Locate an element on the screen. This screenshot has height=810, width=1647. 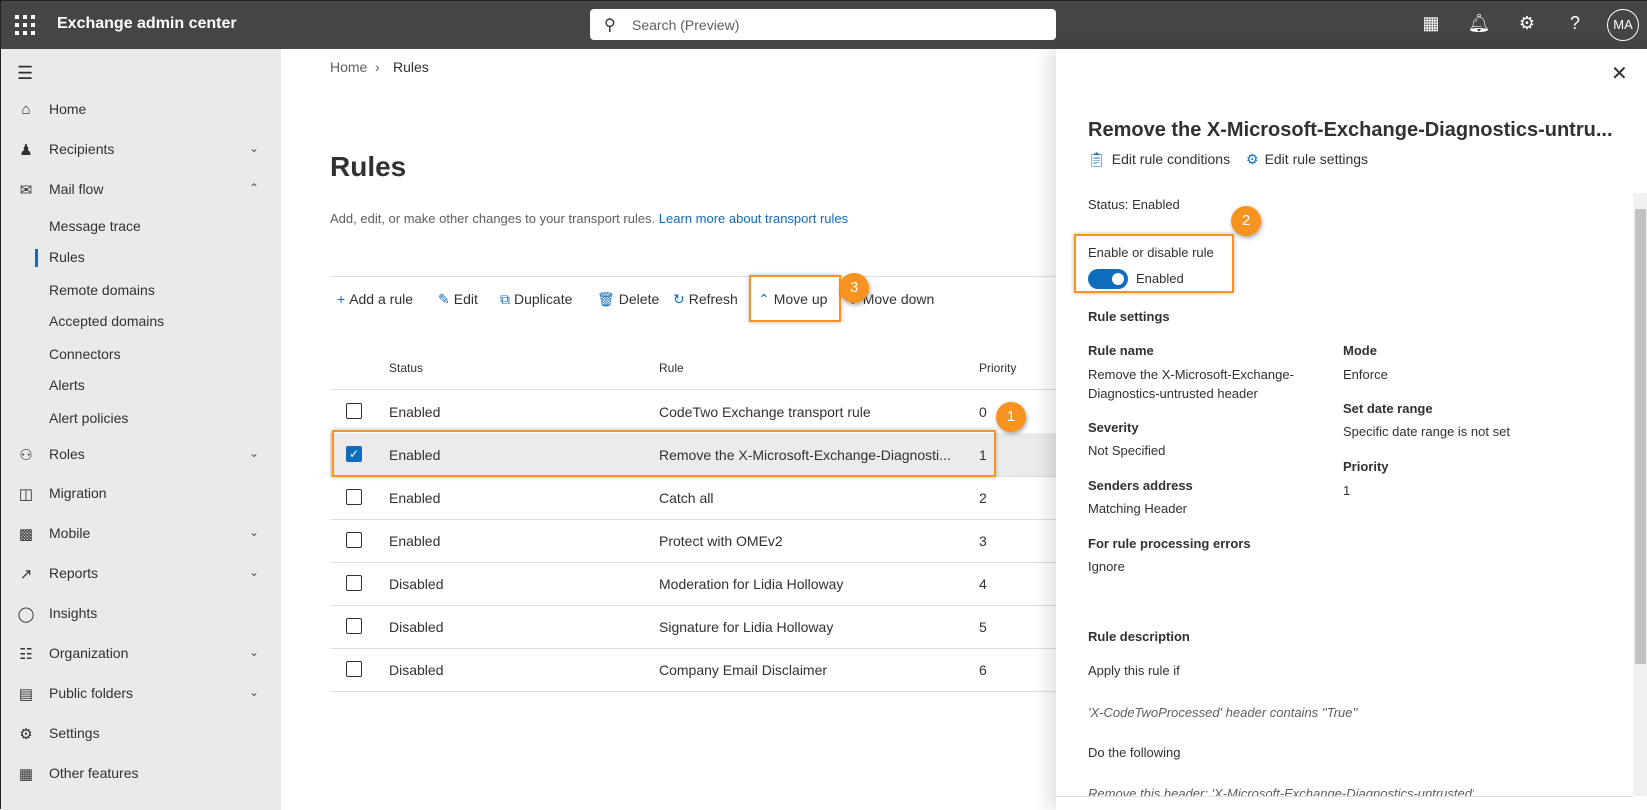
sidebar-item-organization: ☷ Organization ⌄ is located at coordinates (141, 655).